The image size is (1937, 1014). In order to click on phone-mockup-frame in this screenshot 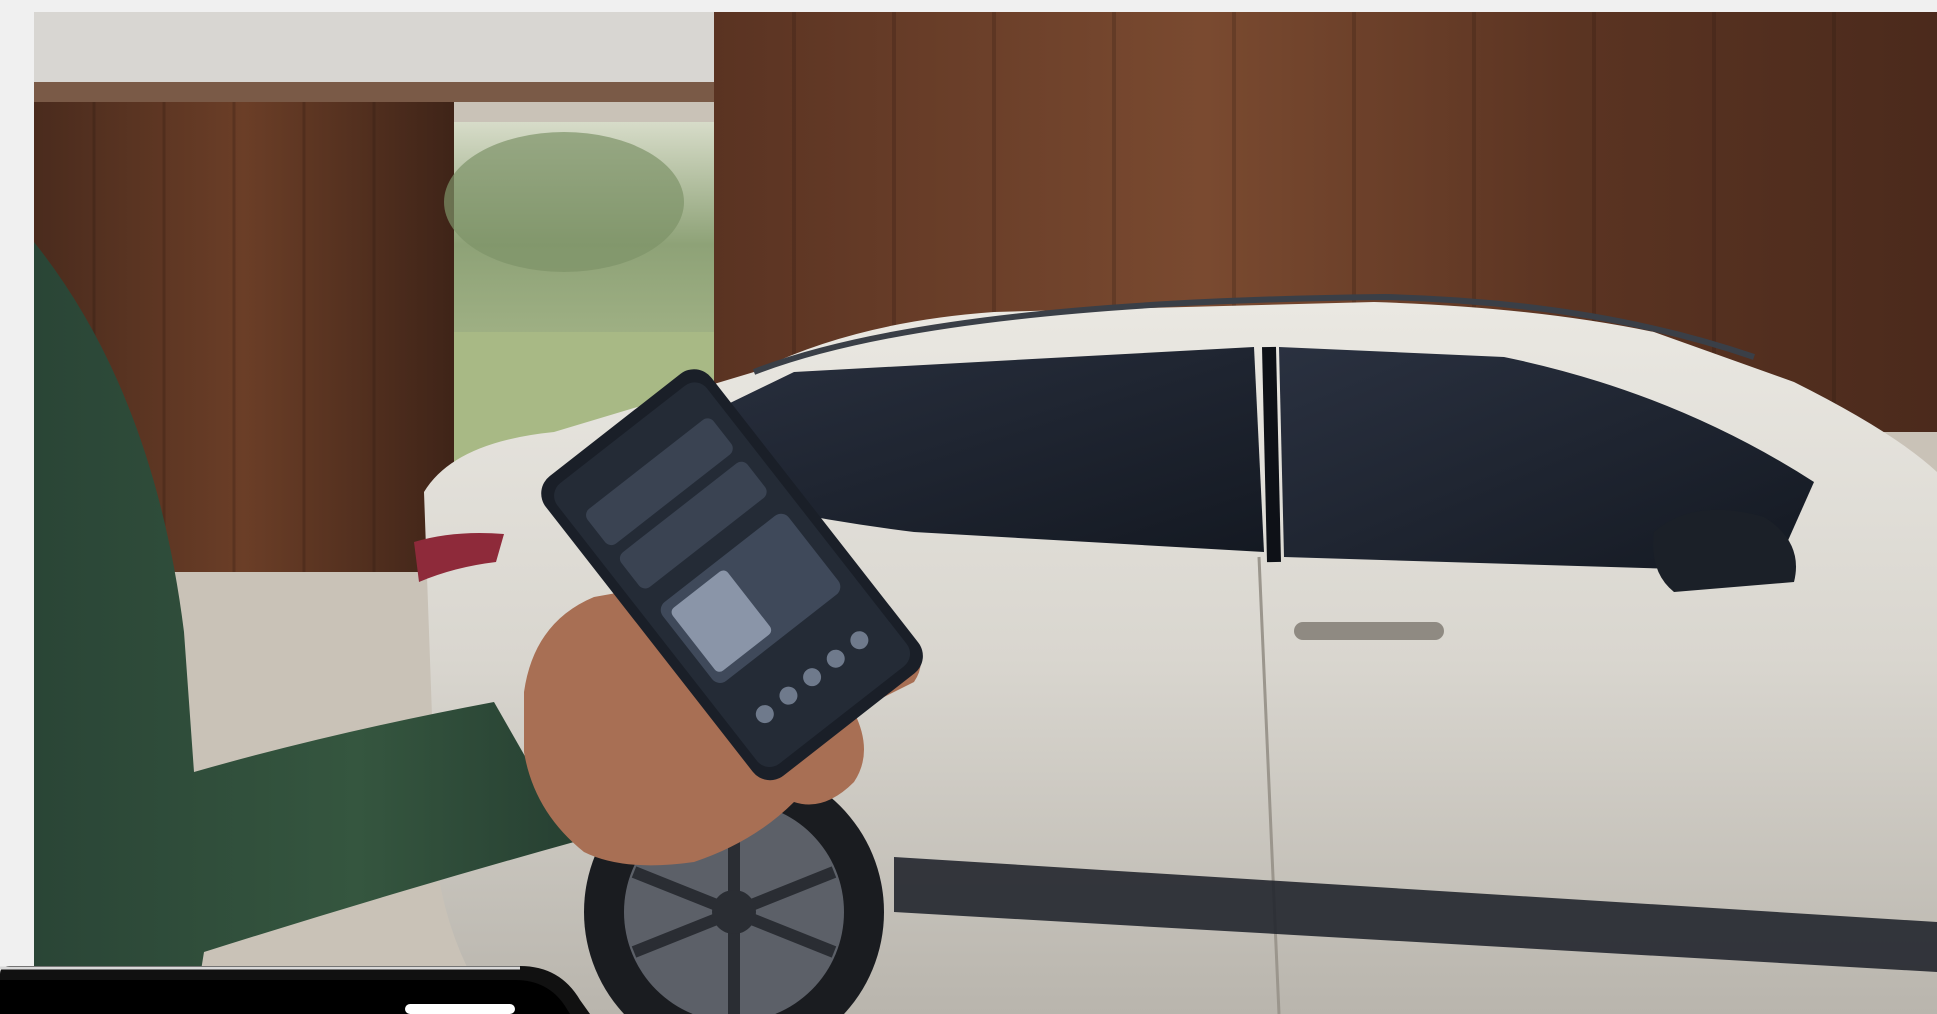, I will do `click(295, 987)`.